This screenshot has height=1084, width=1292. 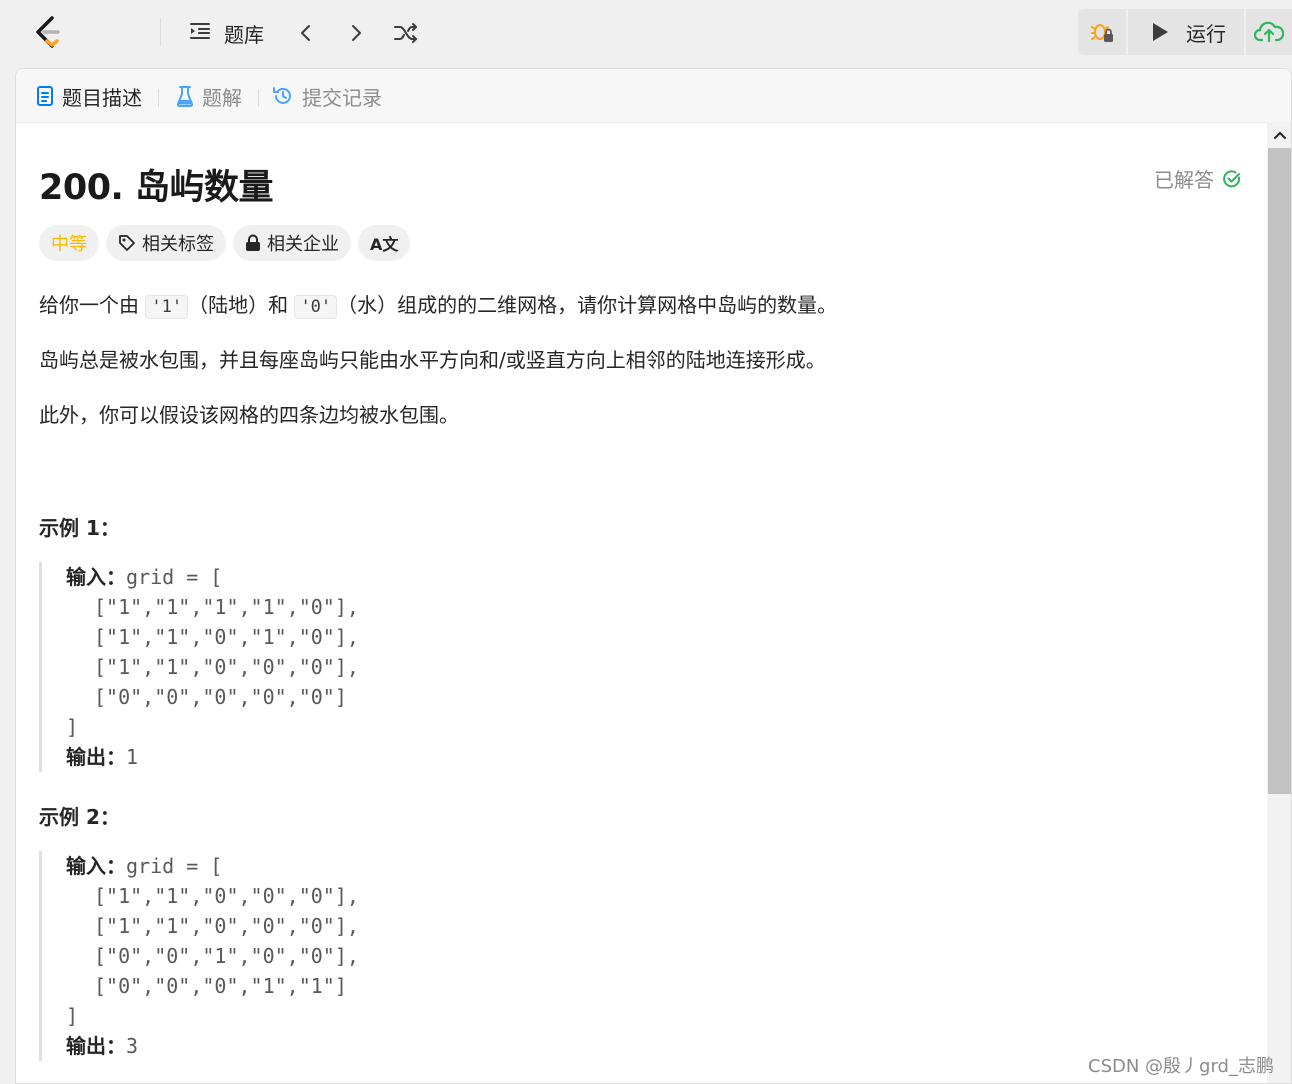 I want to click on chevron-left-icon, so click(x=305, y=33).